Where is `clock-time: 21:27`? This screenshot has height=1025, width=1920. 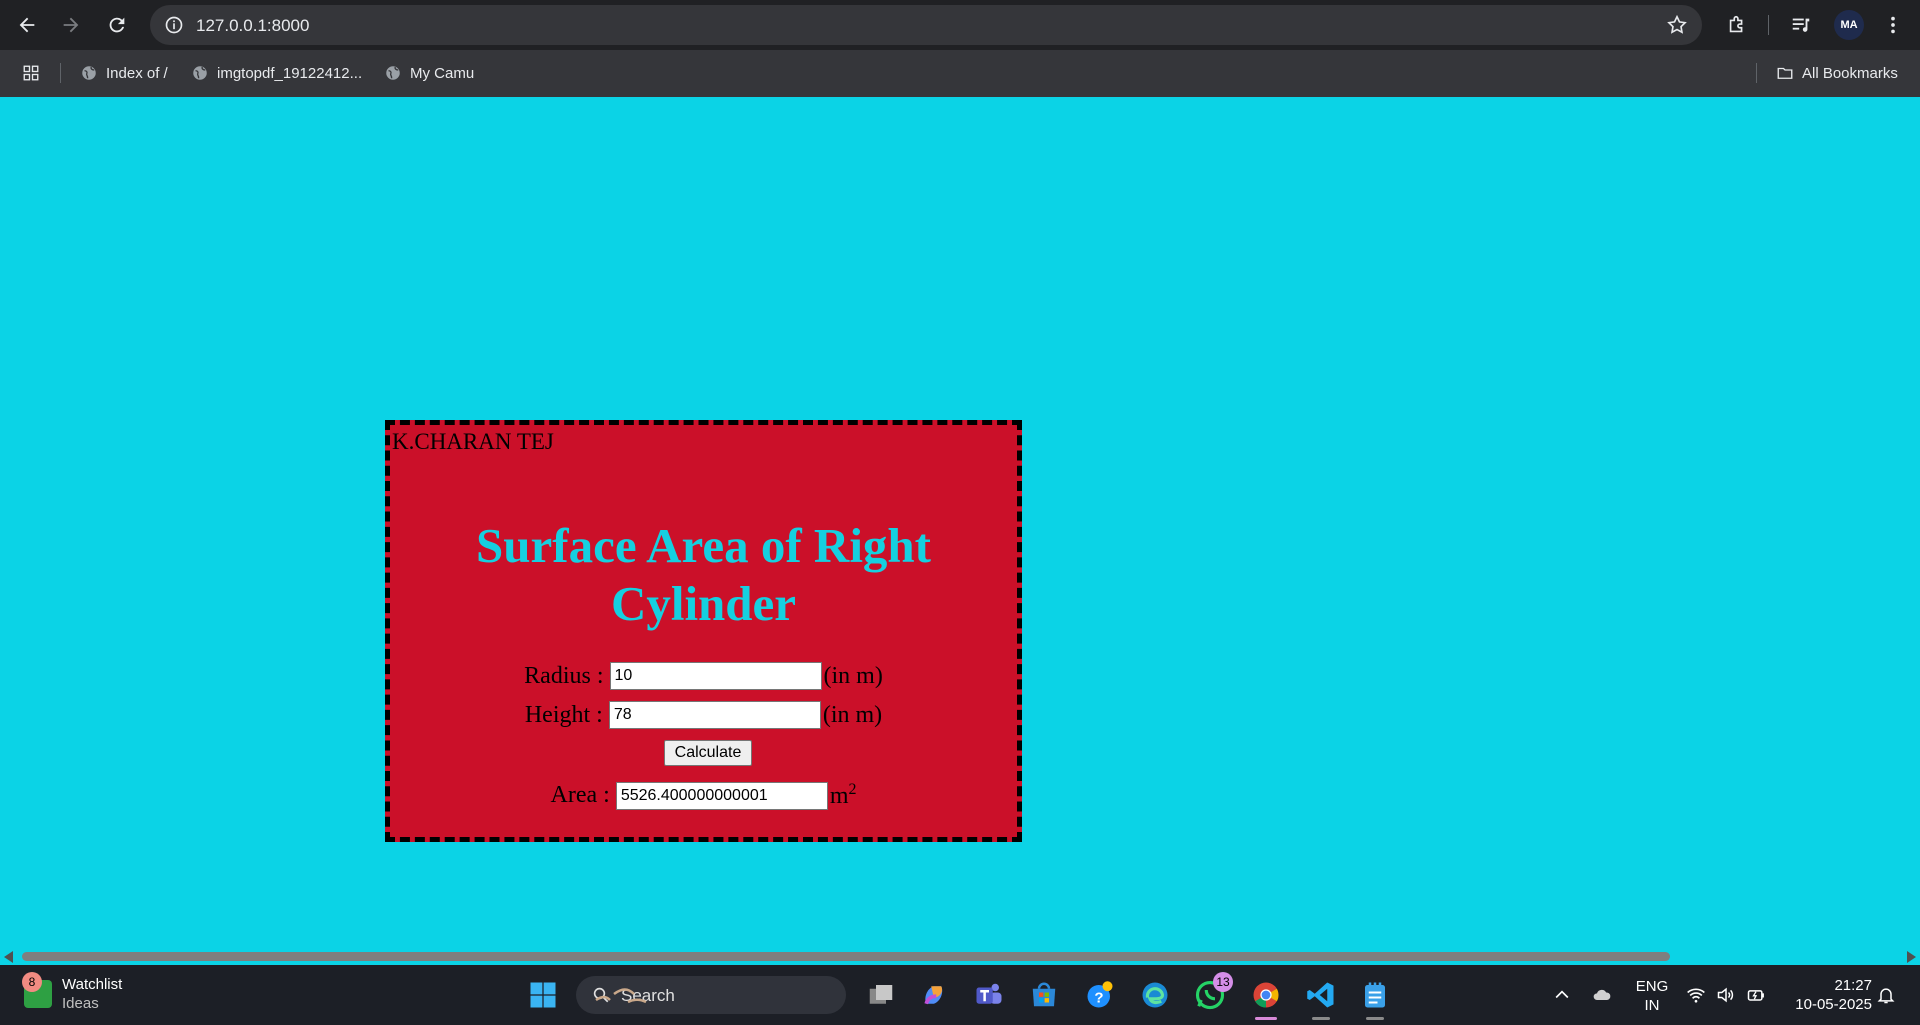
clock-time: 21:27 is located at coordinates (1853, 985).